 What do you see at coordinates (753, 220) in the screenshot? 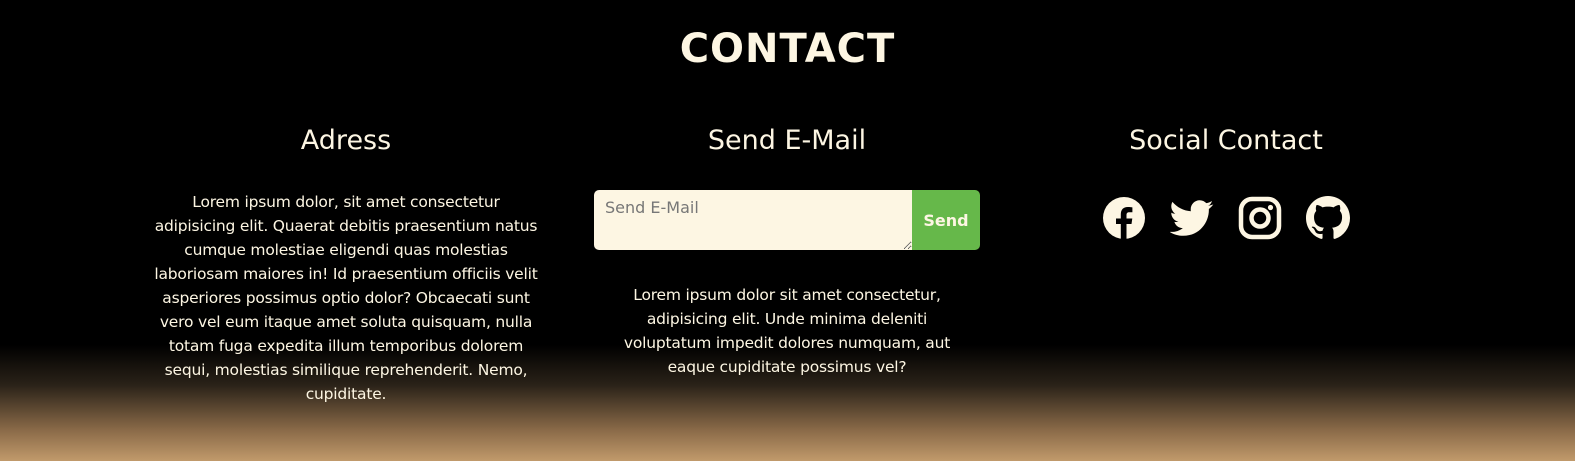
I see `email-input` at bounding box center [753, 220].